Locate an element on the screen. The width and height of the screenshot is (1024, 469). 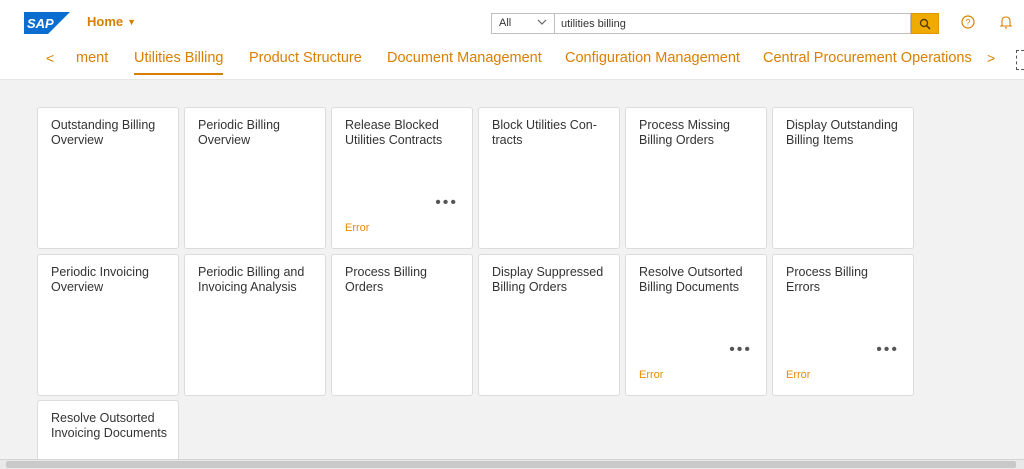
notifications-button is located at coordinates (1006, 22).